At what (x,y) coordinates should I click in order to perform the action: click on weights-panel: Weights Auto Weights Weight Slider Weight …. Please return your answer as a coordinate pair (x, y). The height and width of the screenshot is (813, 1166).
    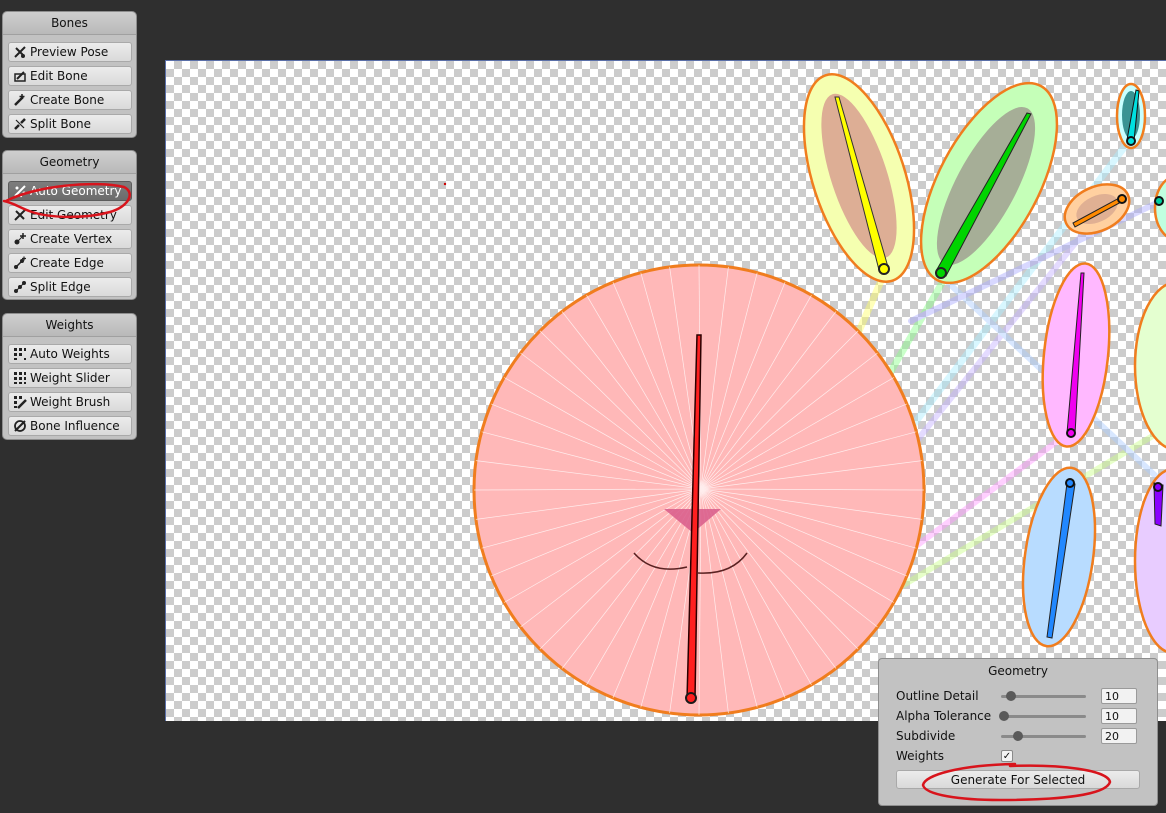
    Looking at the image, I should click on (69, 376).